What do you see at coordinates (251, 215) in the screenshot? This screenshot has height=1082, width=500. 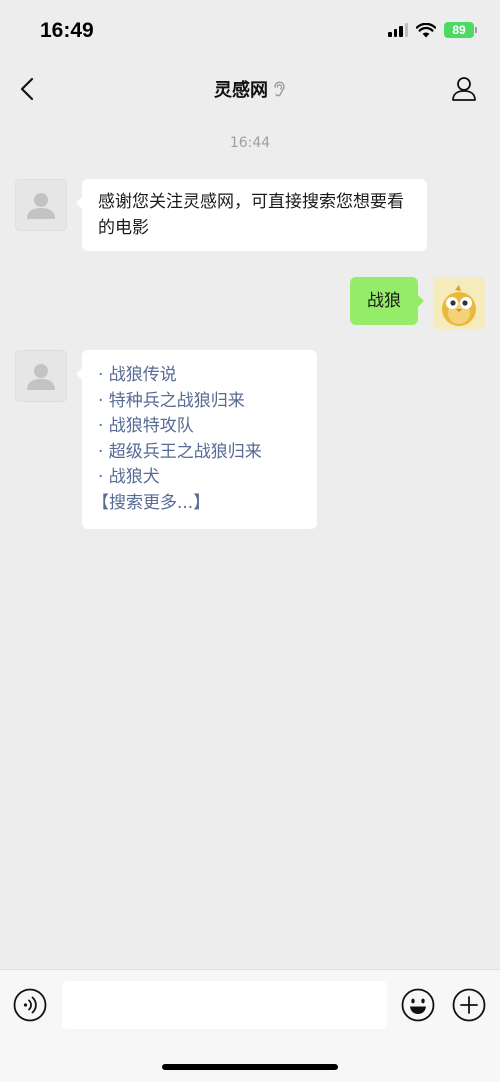 I see `message-bubble-bot: 感谢您关注灵感网，可直接搜索您想要看的电影` at bounding box center [251, 215].